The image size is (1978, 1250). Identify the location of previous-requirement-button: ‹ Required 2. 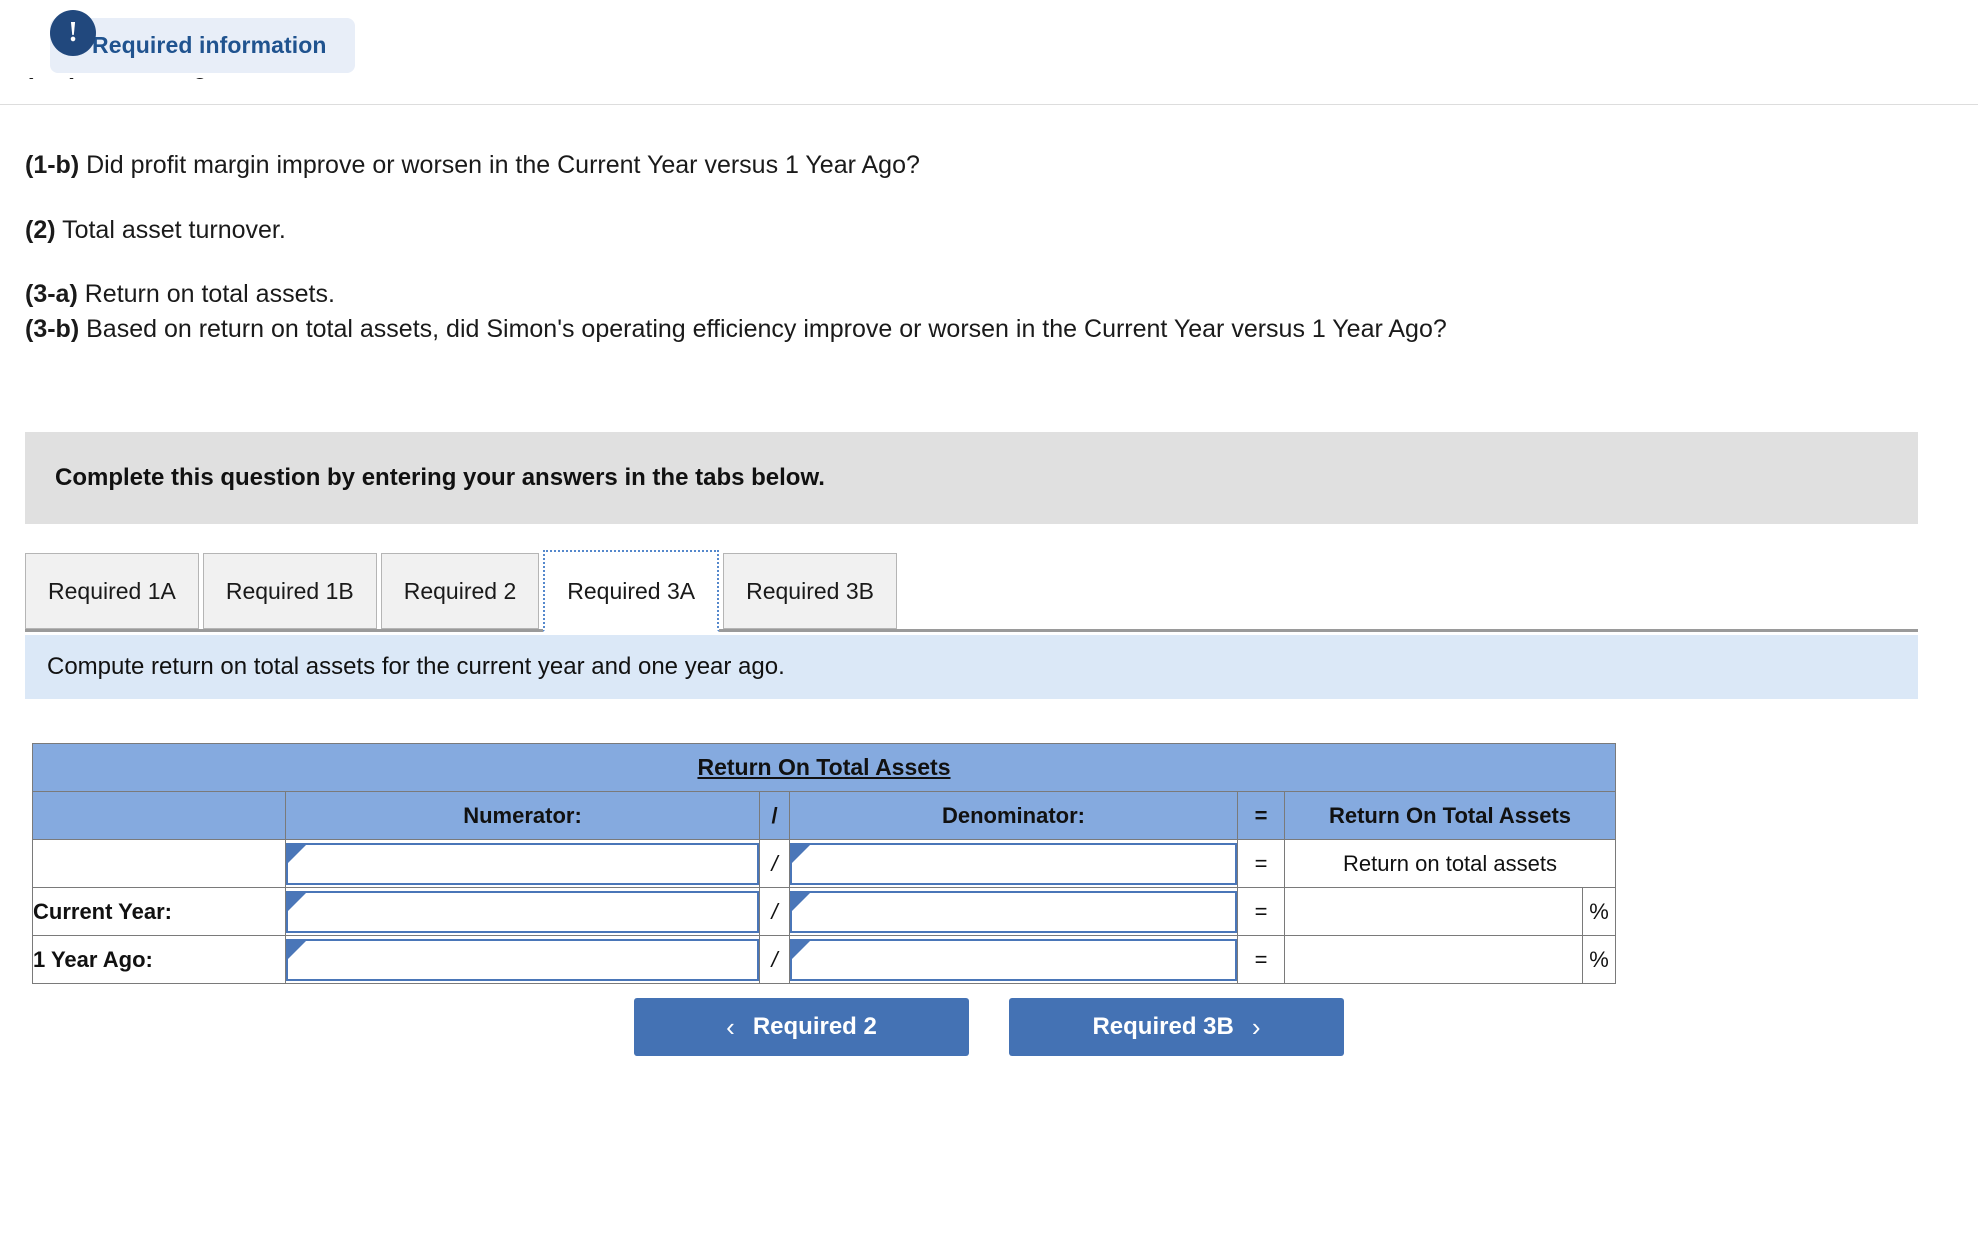
(801, 1027).